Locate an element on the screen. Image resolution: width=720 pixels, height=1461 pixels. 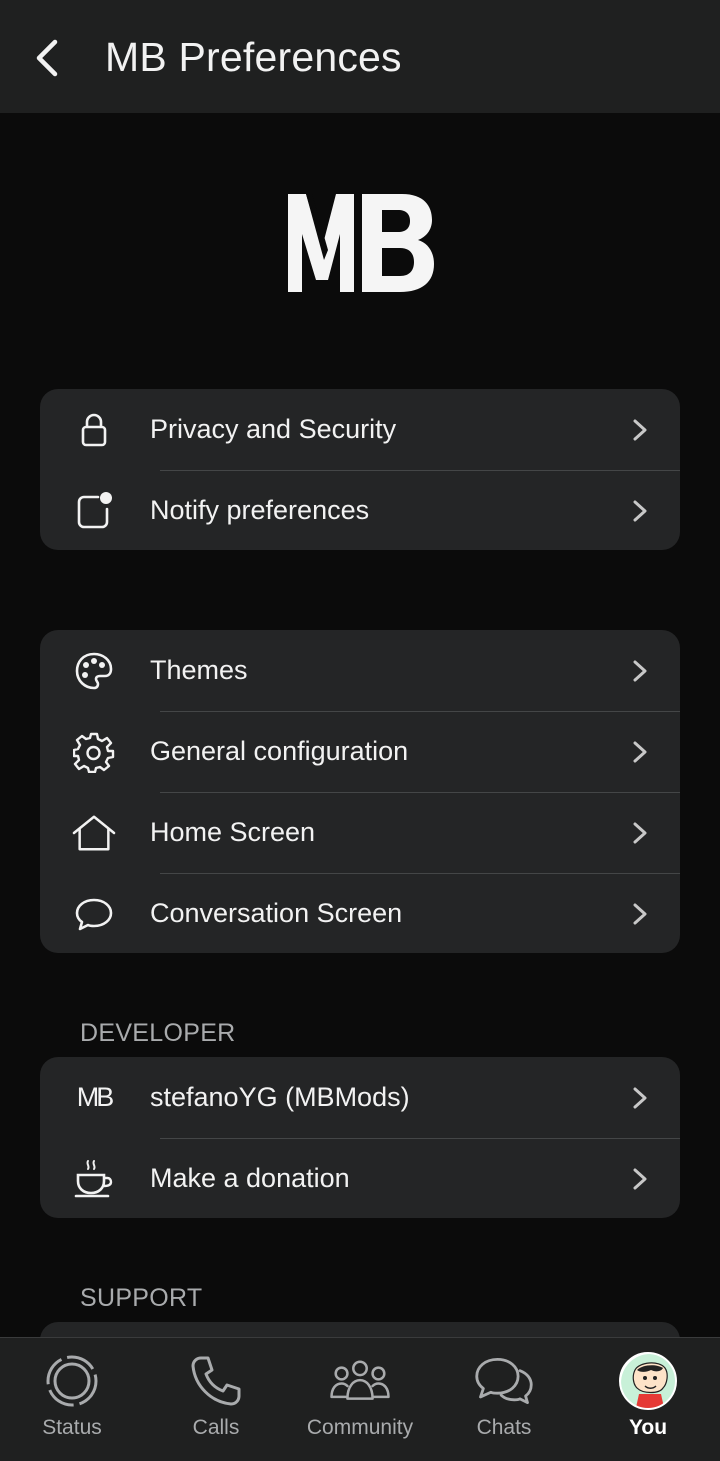
nav-label: Calls is located at coordinates (216, 1427).